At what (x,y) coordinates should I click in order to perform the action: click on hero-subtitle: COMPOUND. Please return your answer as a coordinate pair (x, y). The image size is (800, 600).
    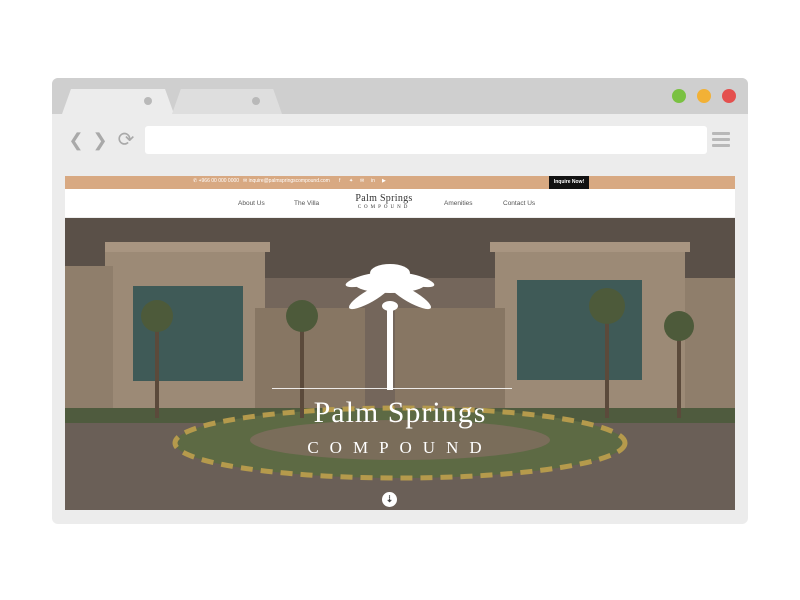
    Looking at the image, I should click on (400, 447).